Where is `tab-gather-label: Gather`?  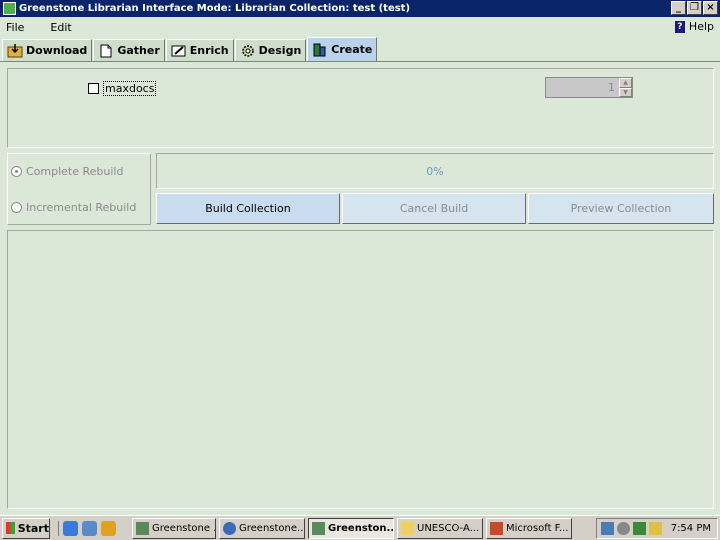
tab-gather-label: Gather is located at coordinates (138, 50).